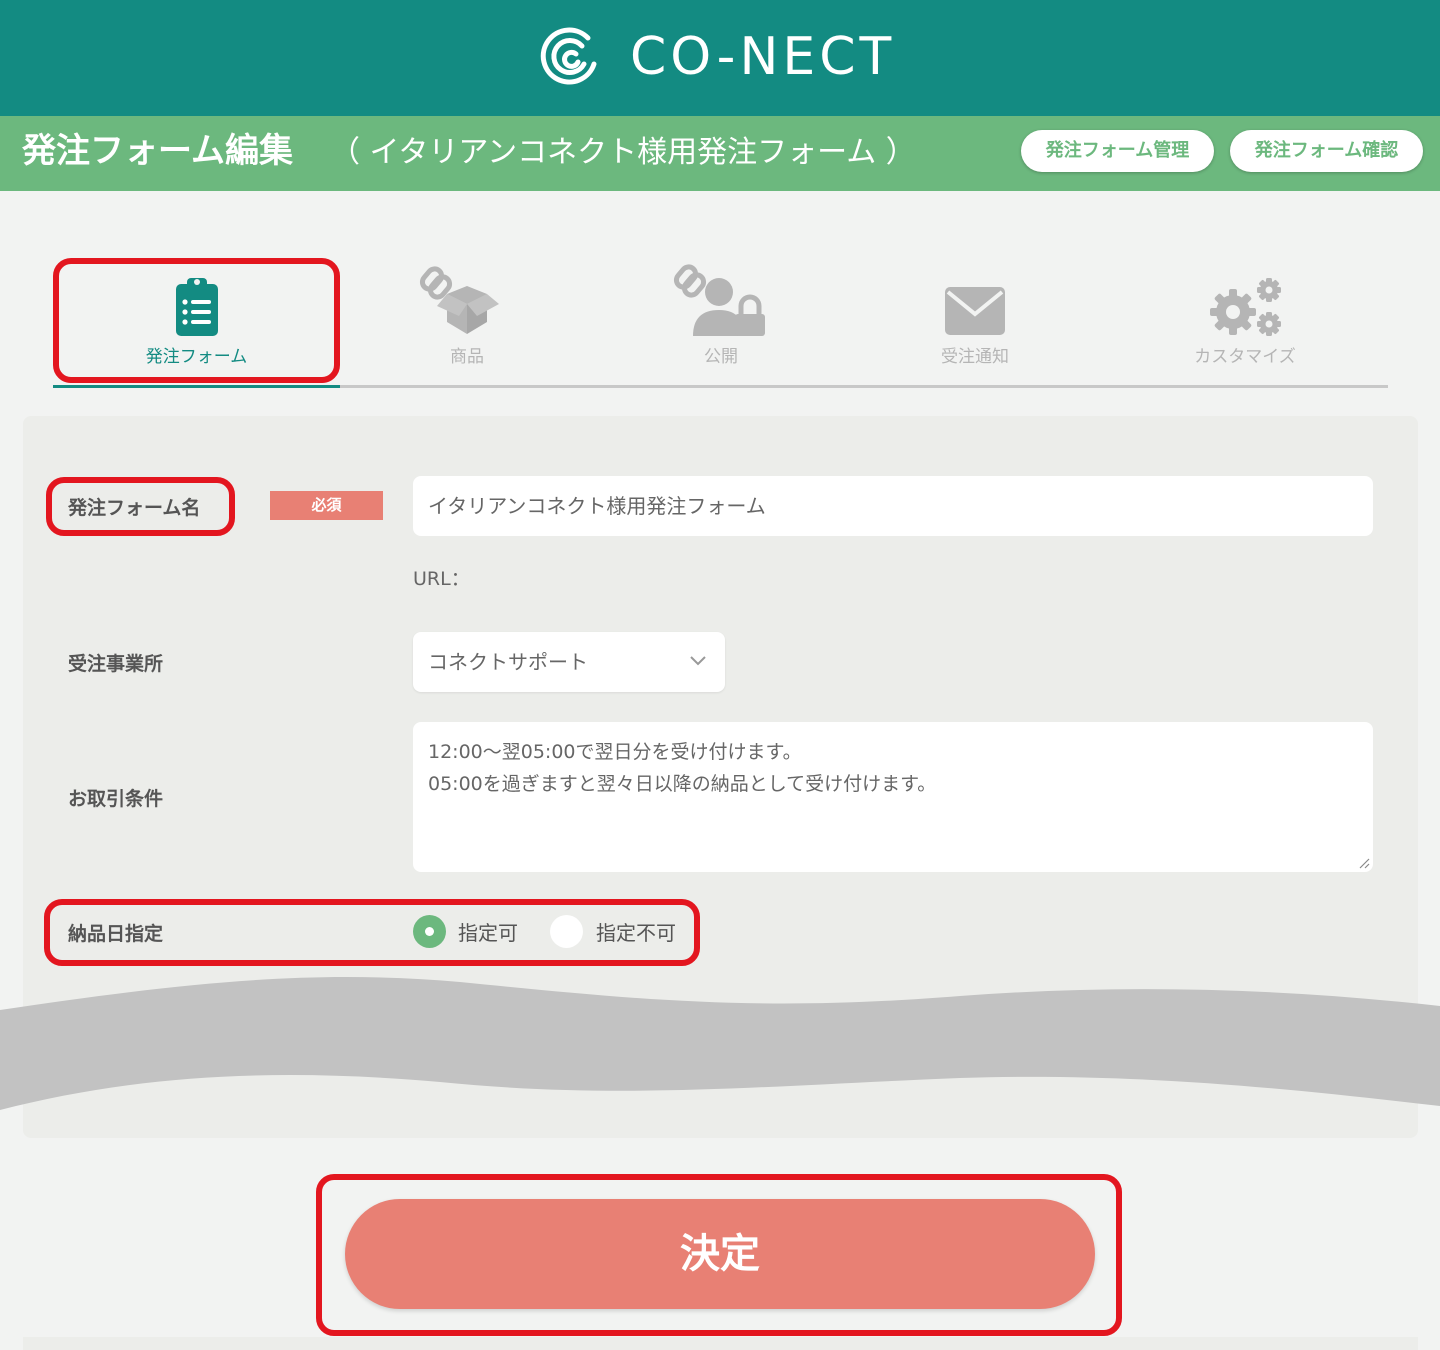  I want to click on top-header: CO-NECT, so click(720, 58).